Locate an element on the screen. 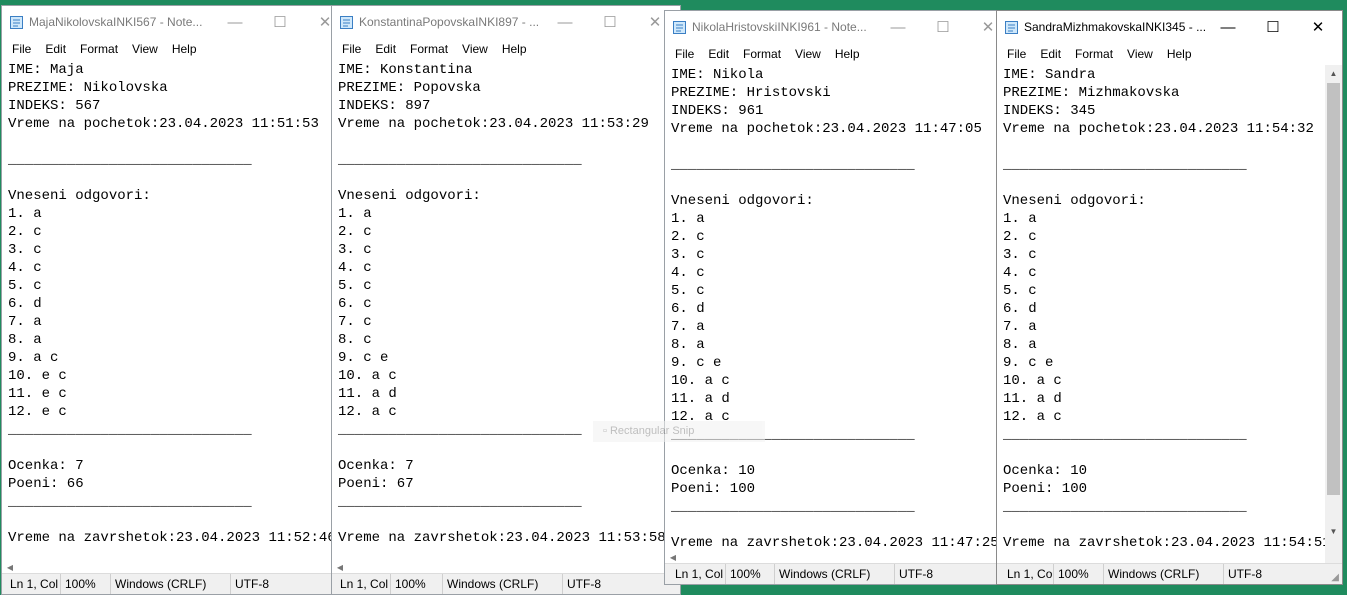 The height and width of the screenshot is (595, 1347). snip-toast: ▫ Rectangular Snip is located at coordinates (679, 431).